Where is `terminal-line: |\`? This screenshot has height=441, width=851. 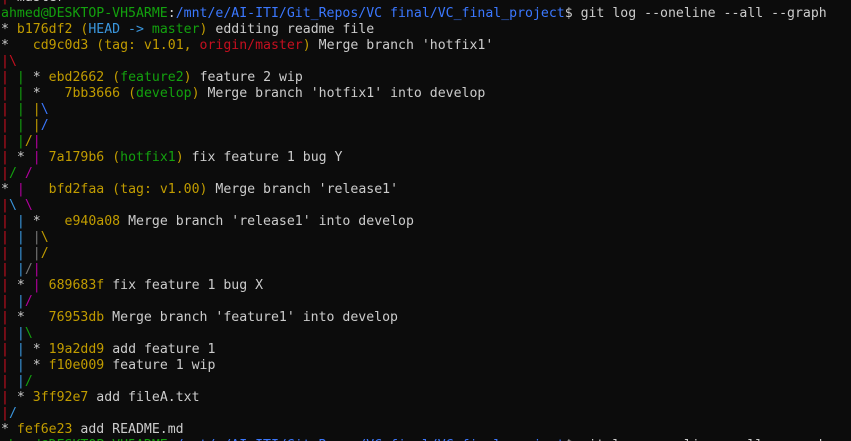 terminal-line: |\ is located at coordinates (426, 62).